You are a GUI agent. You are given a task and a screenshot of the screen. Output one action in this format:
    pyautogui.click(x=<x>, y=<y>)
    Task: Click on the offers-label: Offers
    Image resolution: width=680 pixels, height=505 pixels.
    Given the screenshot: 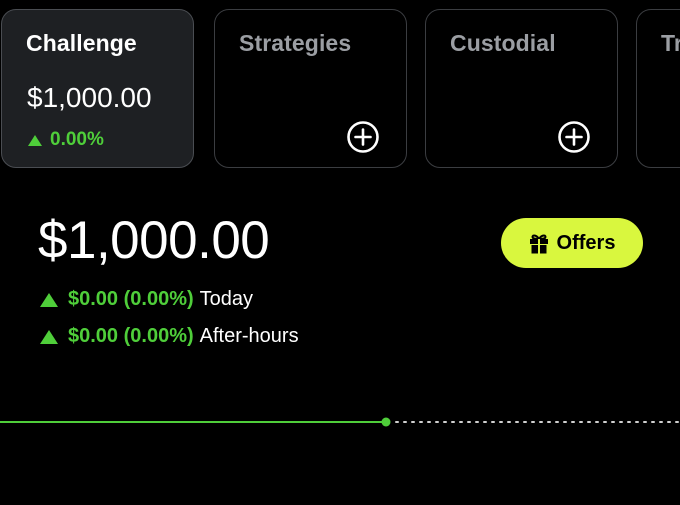 What is the action you would take?
    pyautogui.click(x=586, y=242)
    